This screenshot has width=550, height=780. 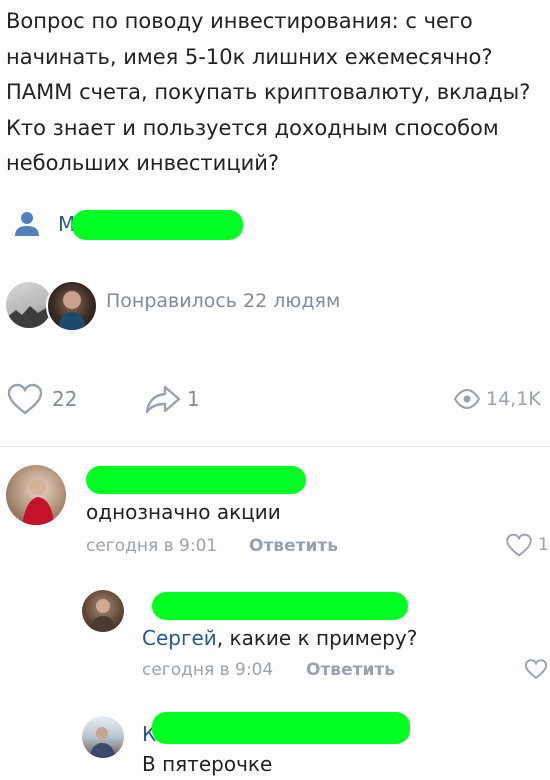 I want to click on comment-text: В пятерочке, so click(x=207, y=764).